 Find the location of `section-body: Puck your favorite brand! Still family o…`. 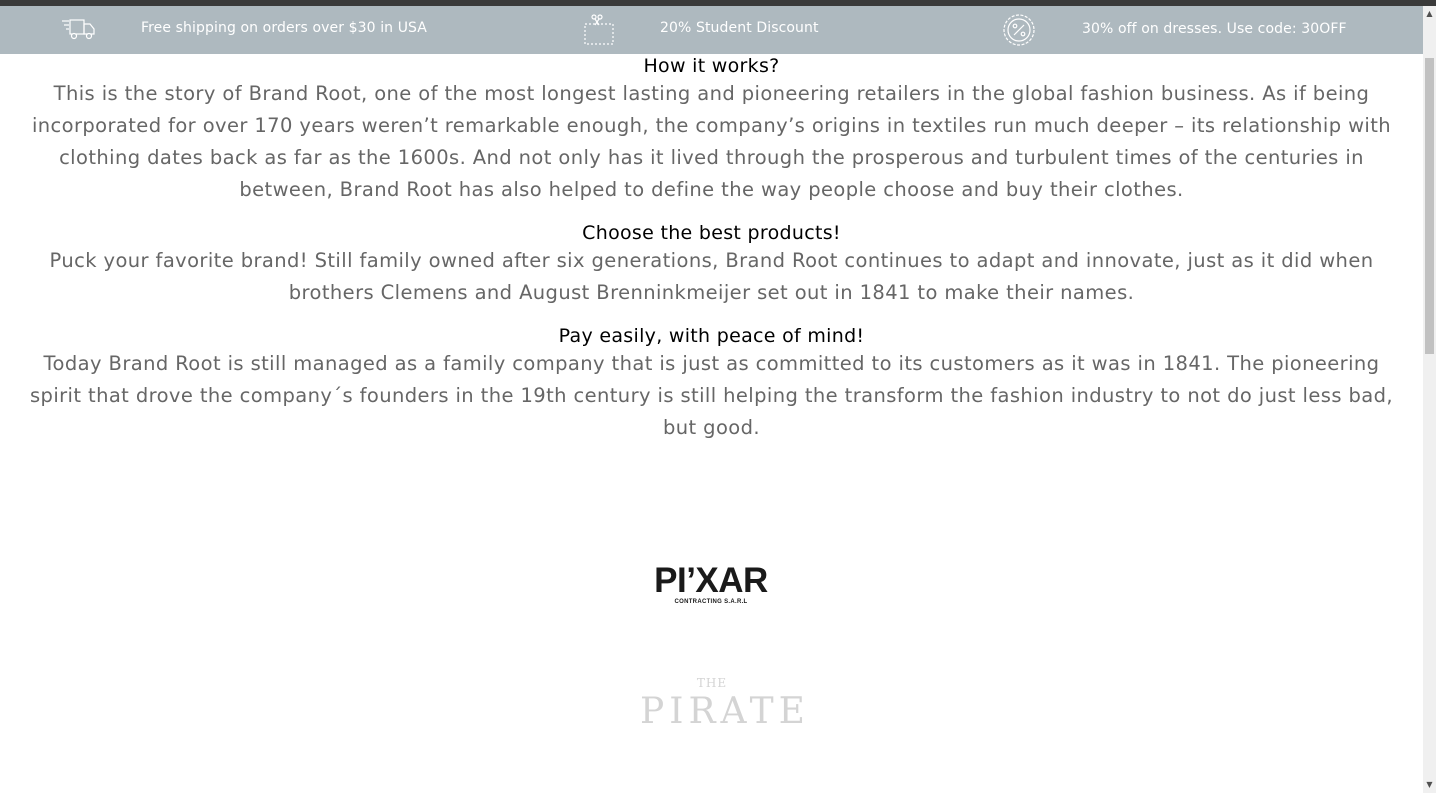

section-body: Puck your favorite brand! Still family o… is located at coordinates (711, 276).